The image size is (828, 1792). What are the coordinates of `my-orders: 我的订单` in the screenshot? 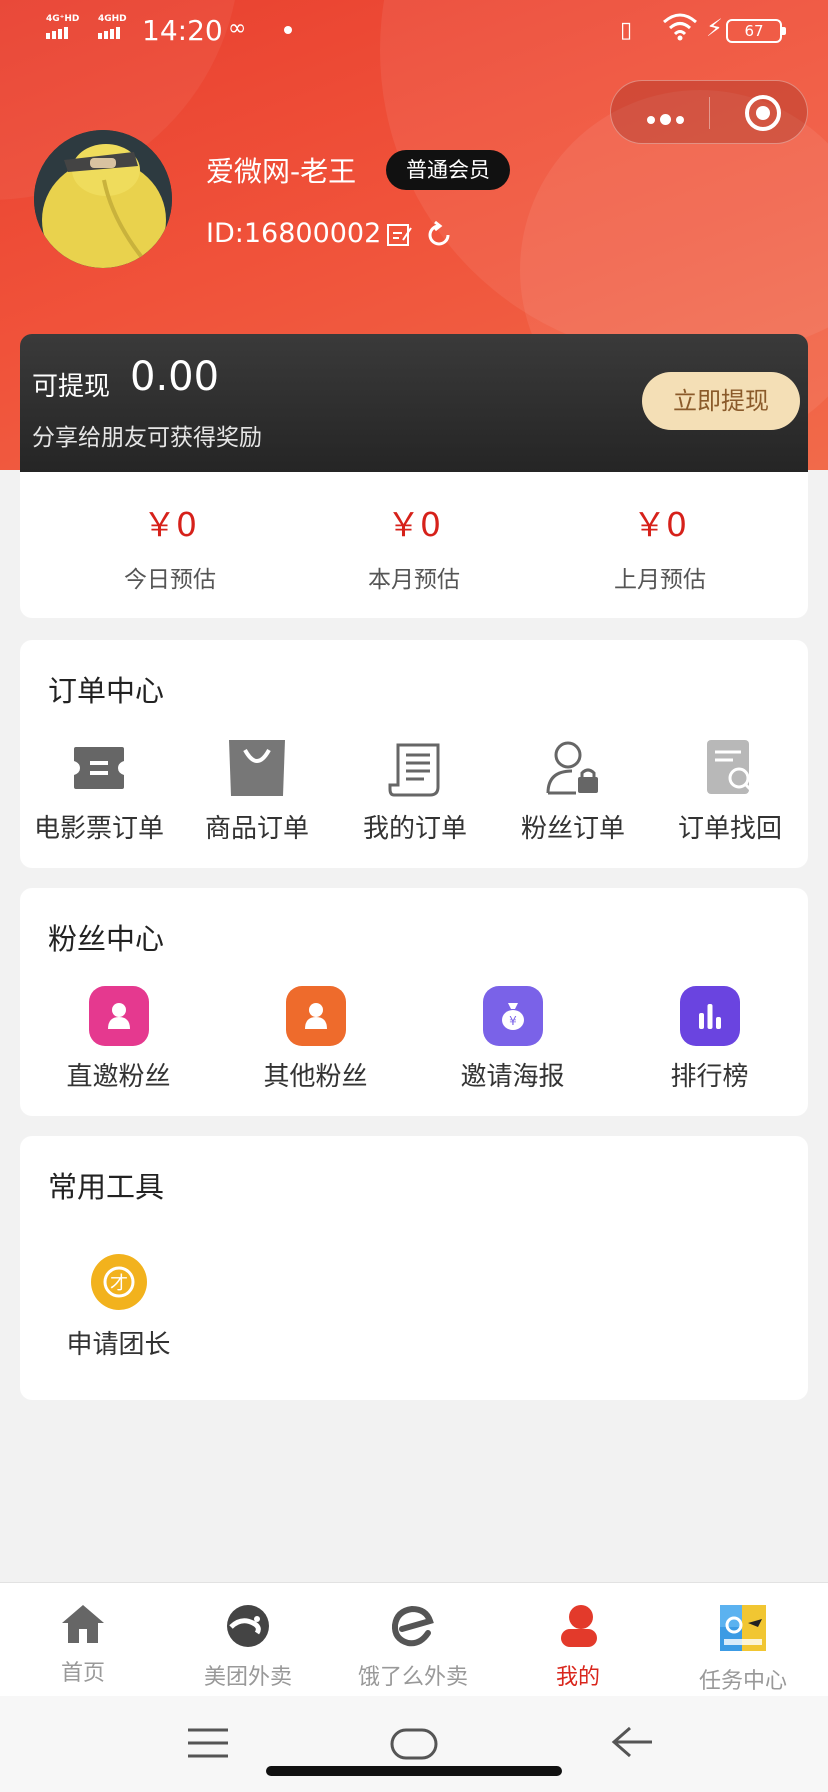 It's located at (415, 790).